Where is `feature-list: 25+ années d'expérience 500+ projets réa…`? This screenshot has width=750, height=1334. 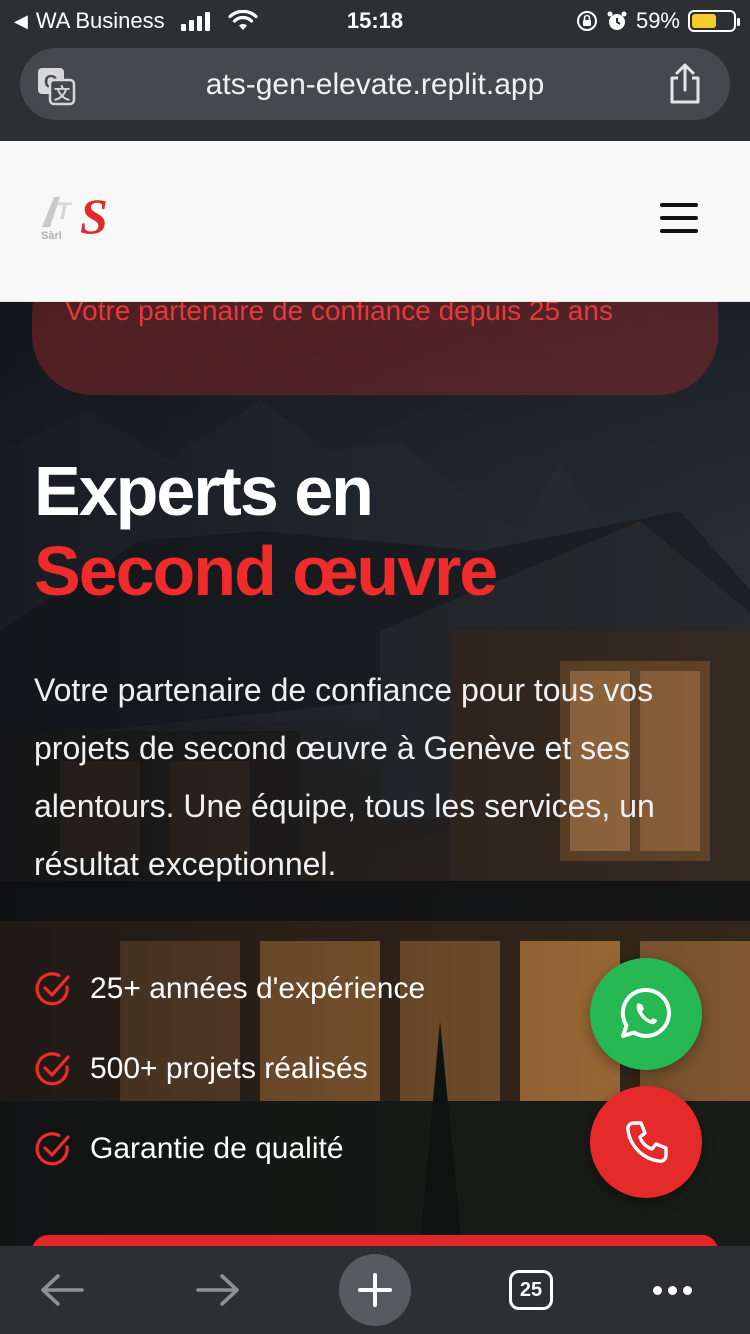 feature-list: 25+ années d'expérience 500+ projets réa… is located at coordinates (229, 1069).